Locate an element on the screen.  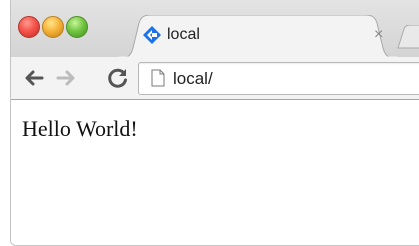
page-icon is located at coordinates (158, 78).